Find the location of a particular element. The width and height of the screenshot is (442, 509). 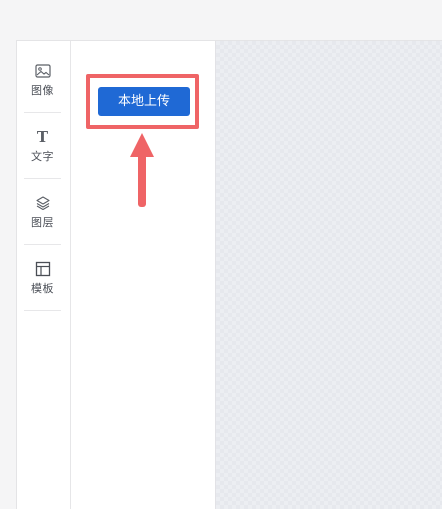

toolbar-item-image: 图像 is located at coordinates (42, 80).